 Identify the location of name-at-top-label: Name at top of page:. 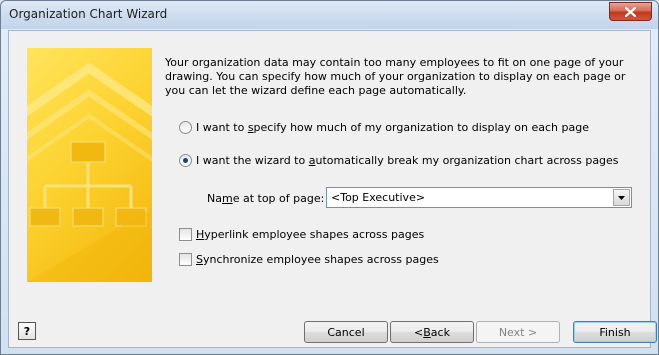
(266, 198).